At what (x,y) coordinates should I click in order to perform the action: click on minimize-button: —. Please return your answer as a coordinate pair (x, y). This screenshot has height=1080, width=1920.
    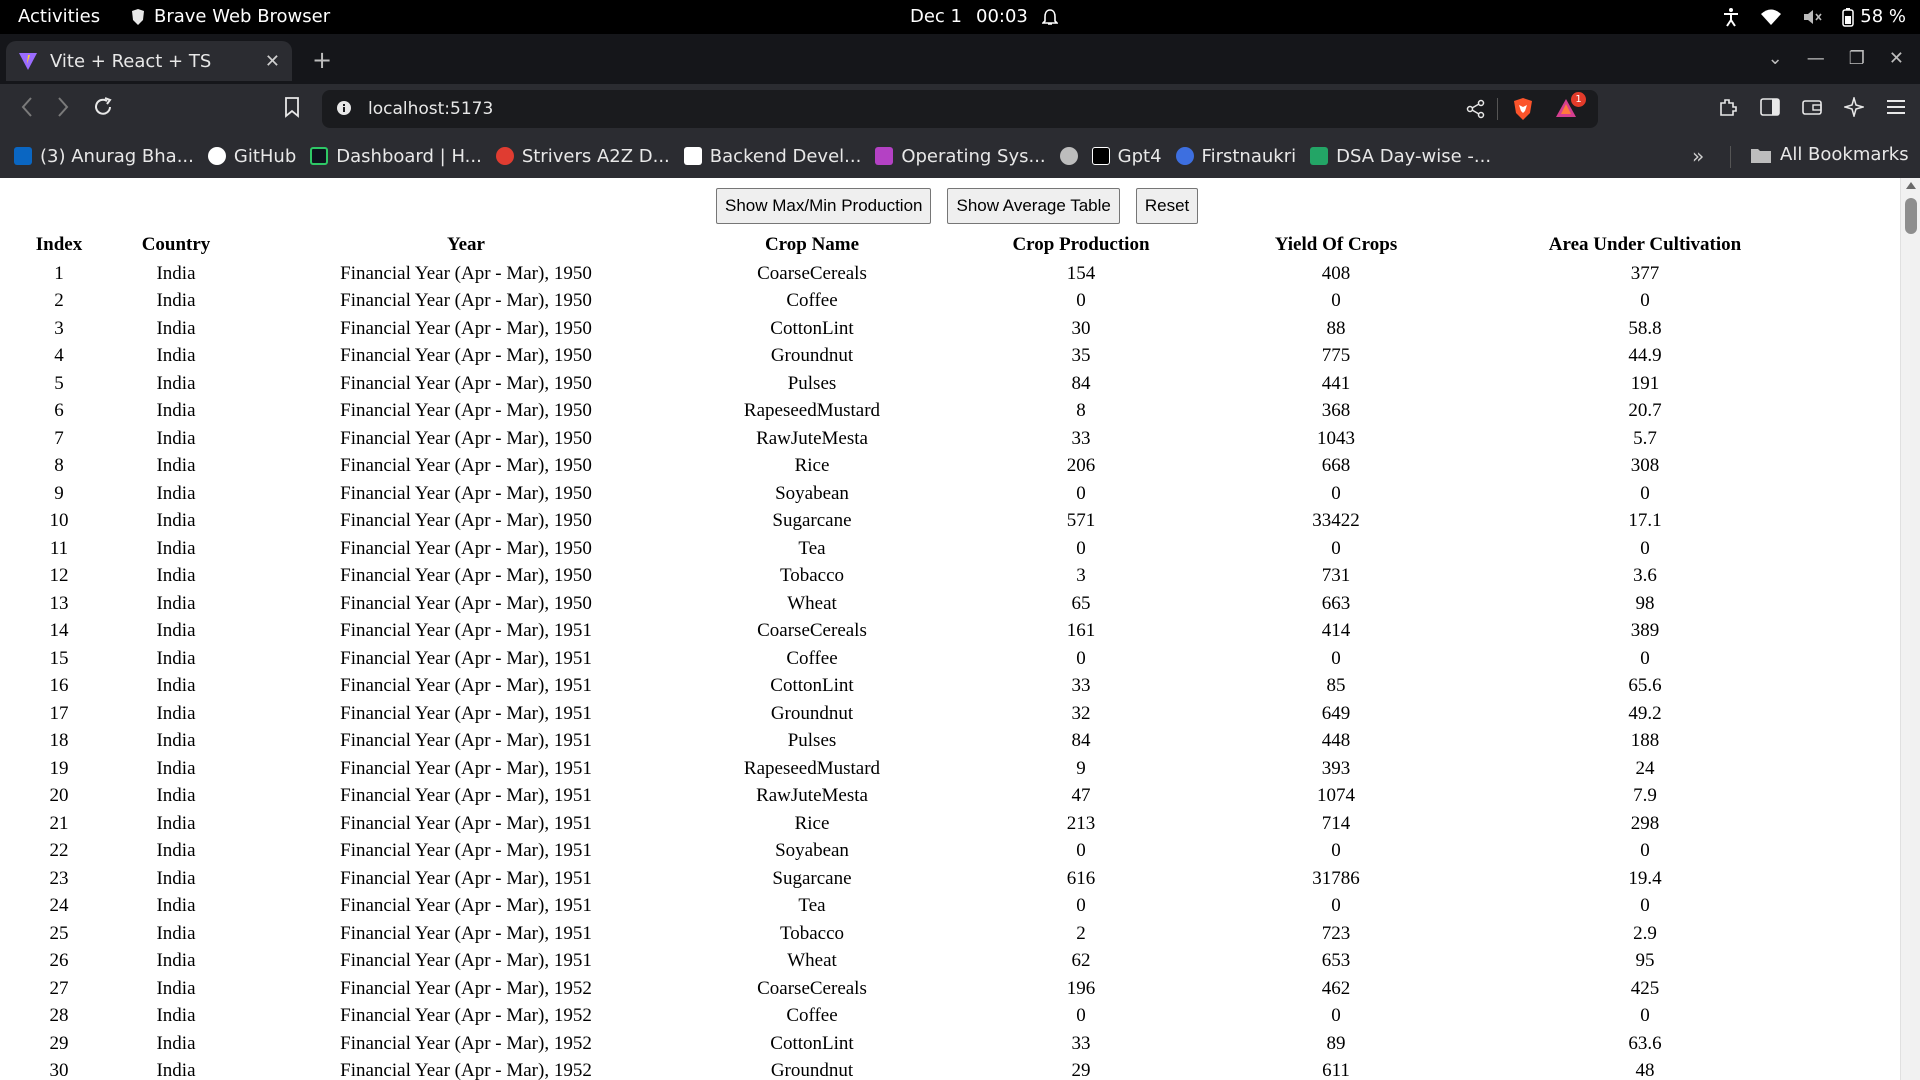
    Looking at the image, I should click on (1816, 58).